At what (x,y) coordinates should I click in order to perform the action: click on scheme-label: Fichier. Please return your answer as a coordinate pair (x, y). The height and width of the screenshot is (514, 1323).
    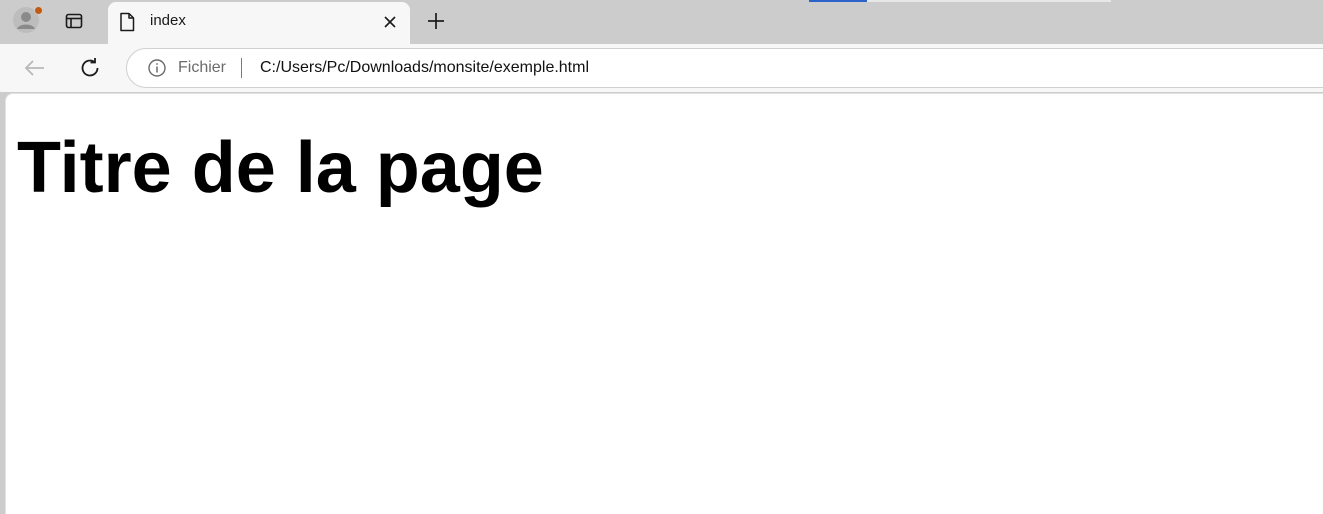
    Looking at the image, I should click on (202, 67).